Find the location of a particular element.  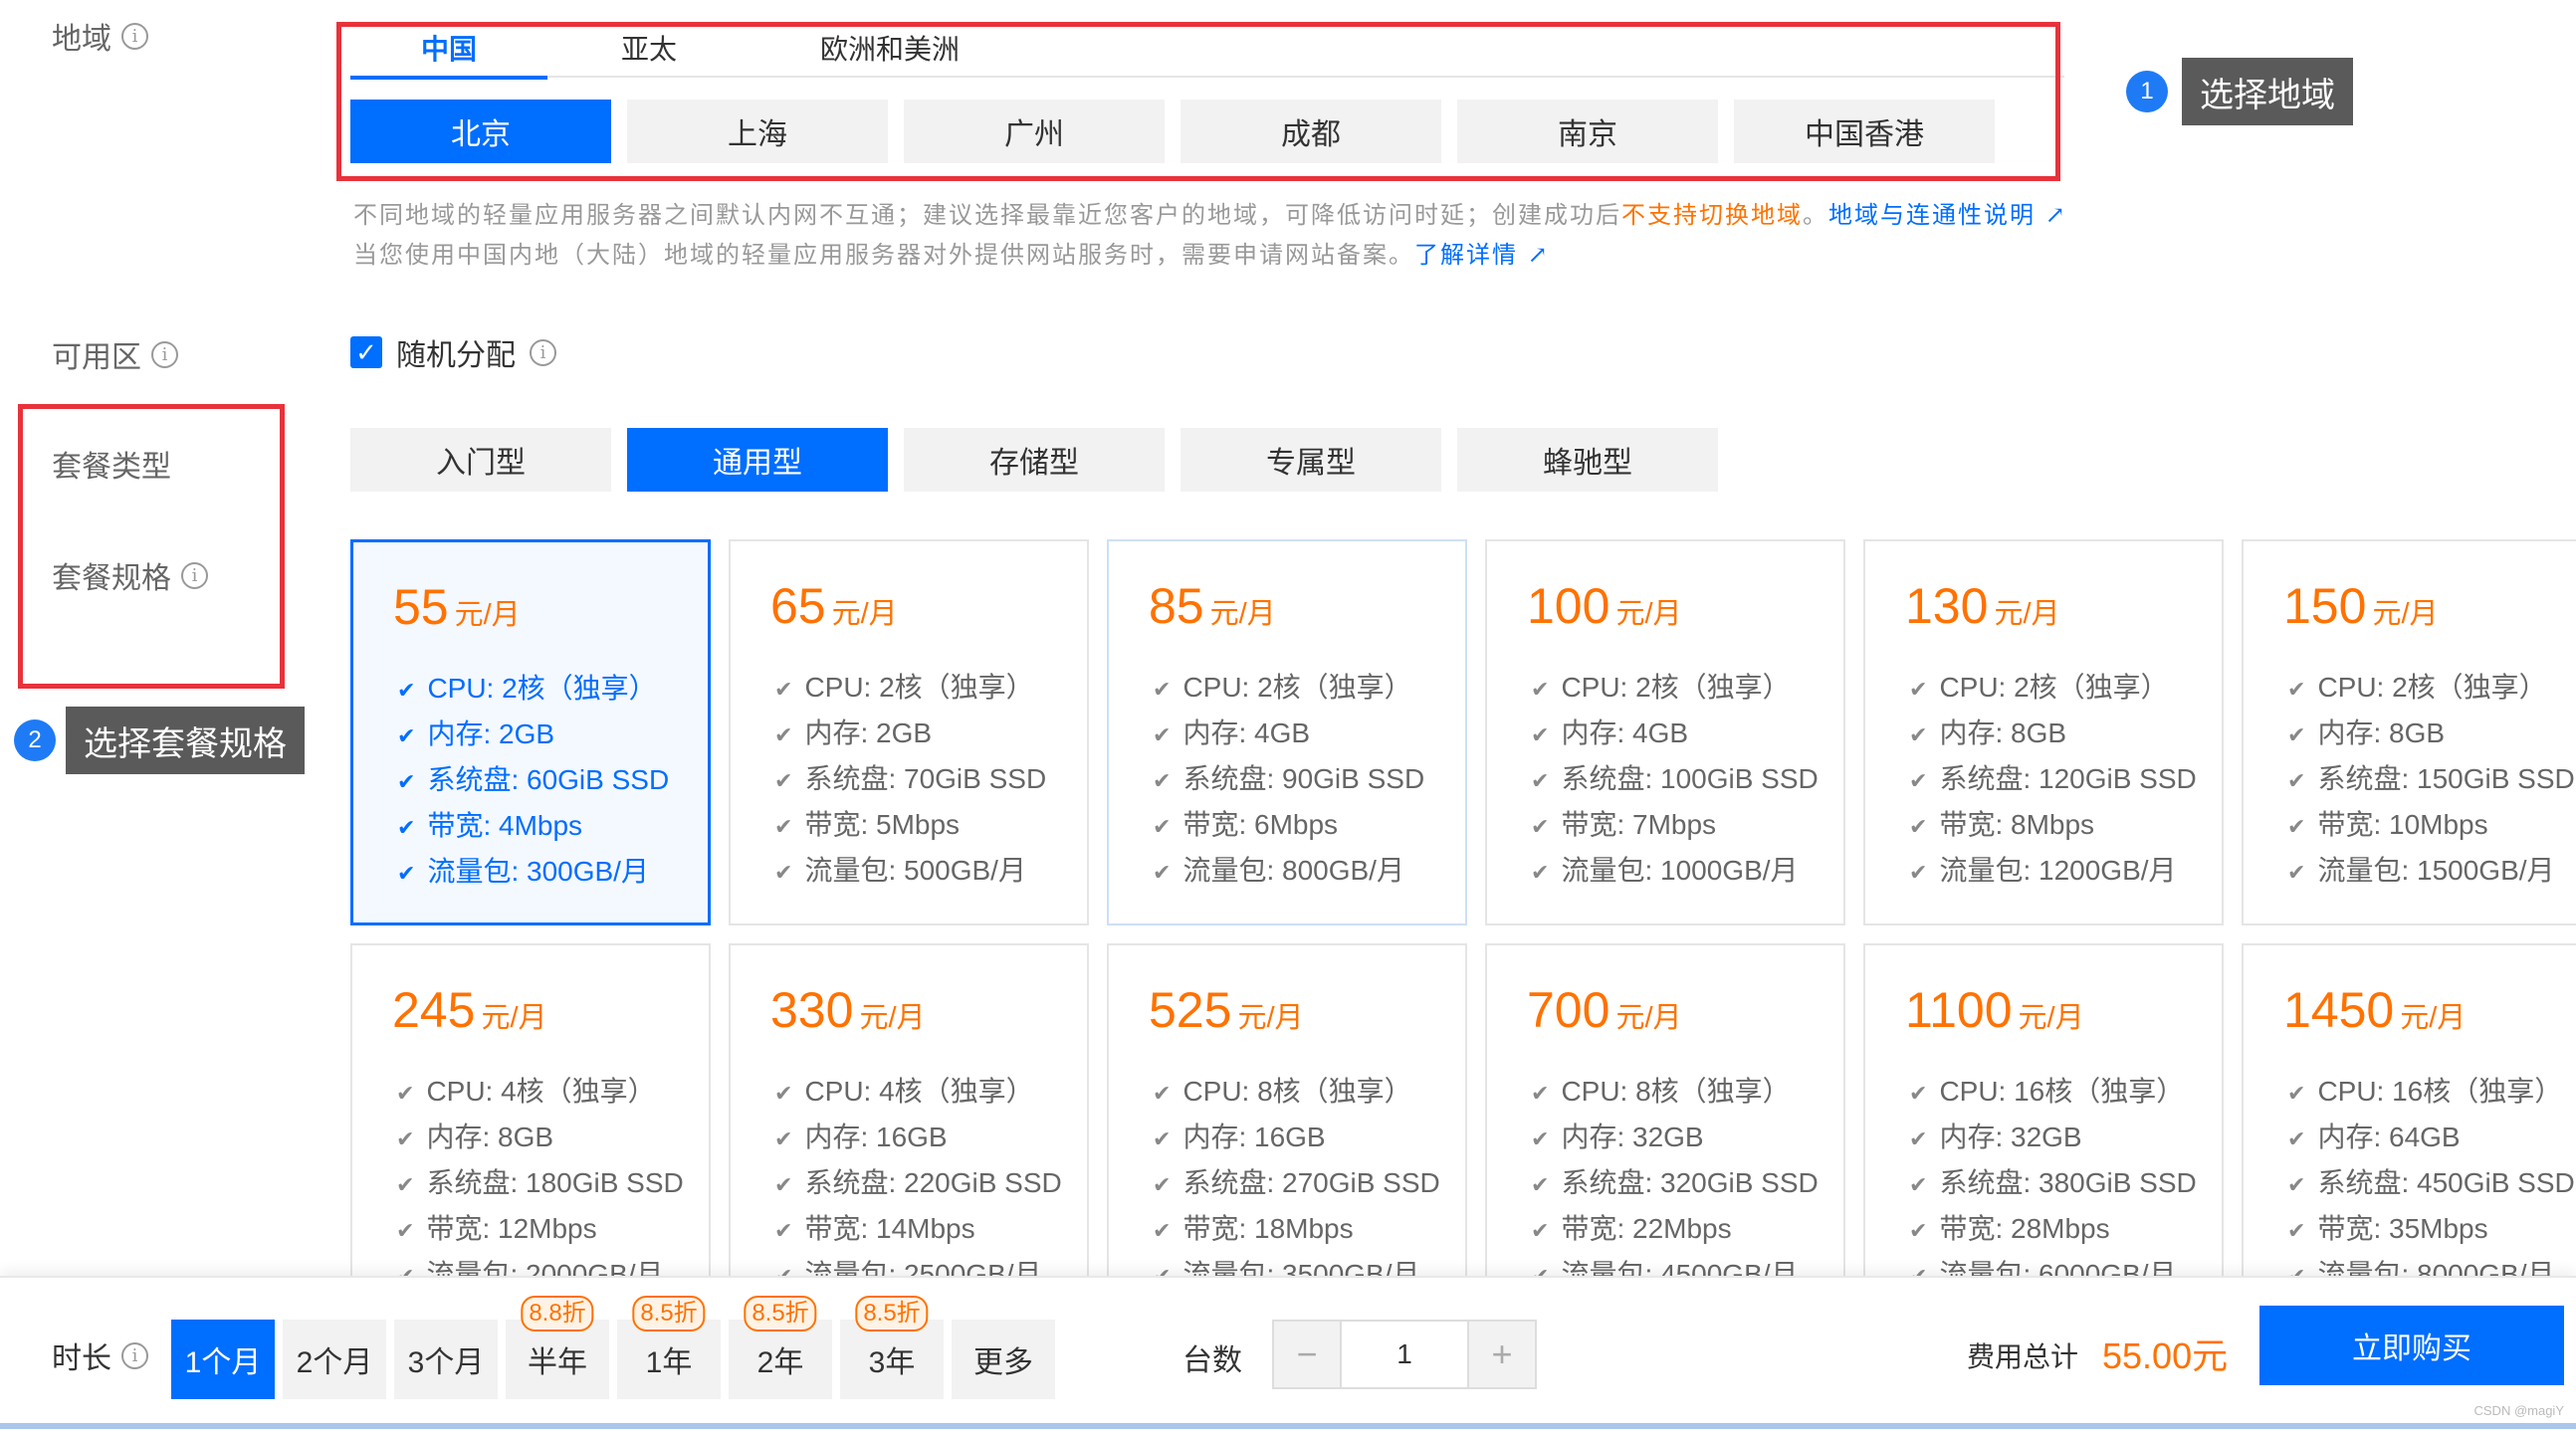

decrement-button: − is located at coordinates (1307, 1354).